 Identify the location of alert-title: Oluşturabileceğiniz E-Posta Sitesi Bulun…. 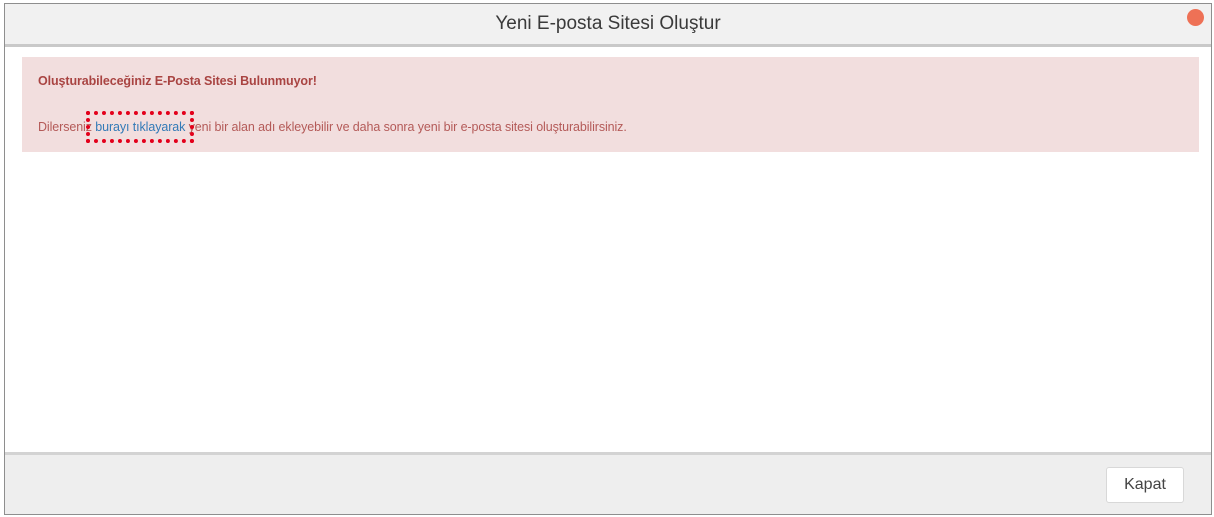
(177, 81).